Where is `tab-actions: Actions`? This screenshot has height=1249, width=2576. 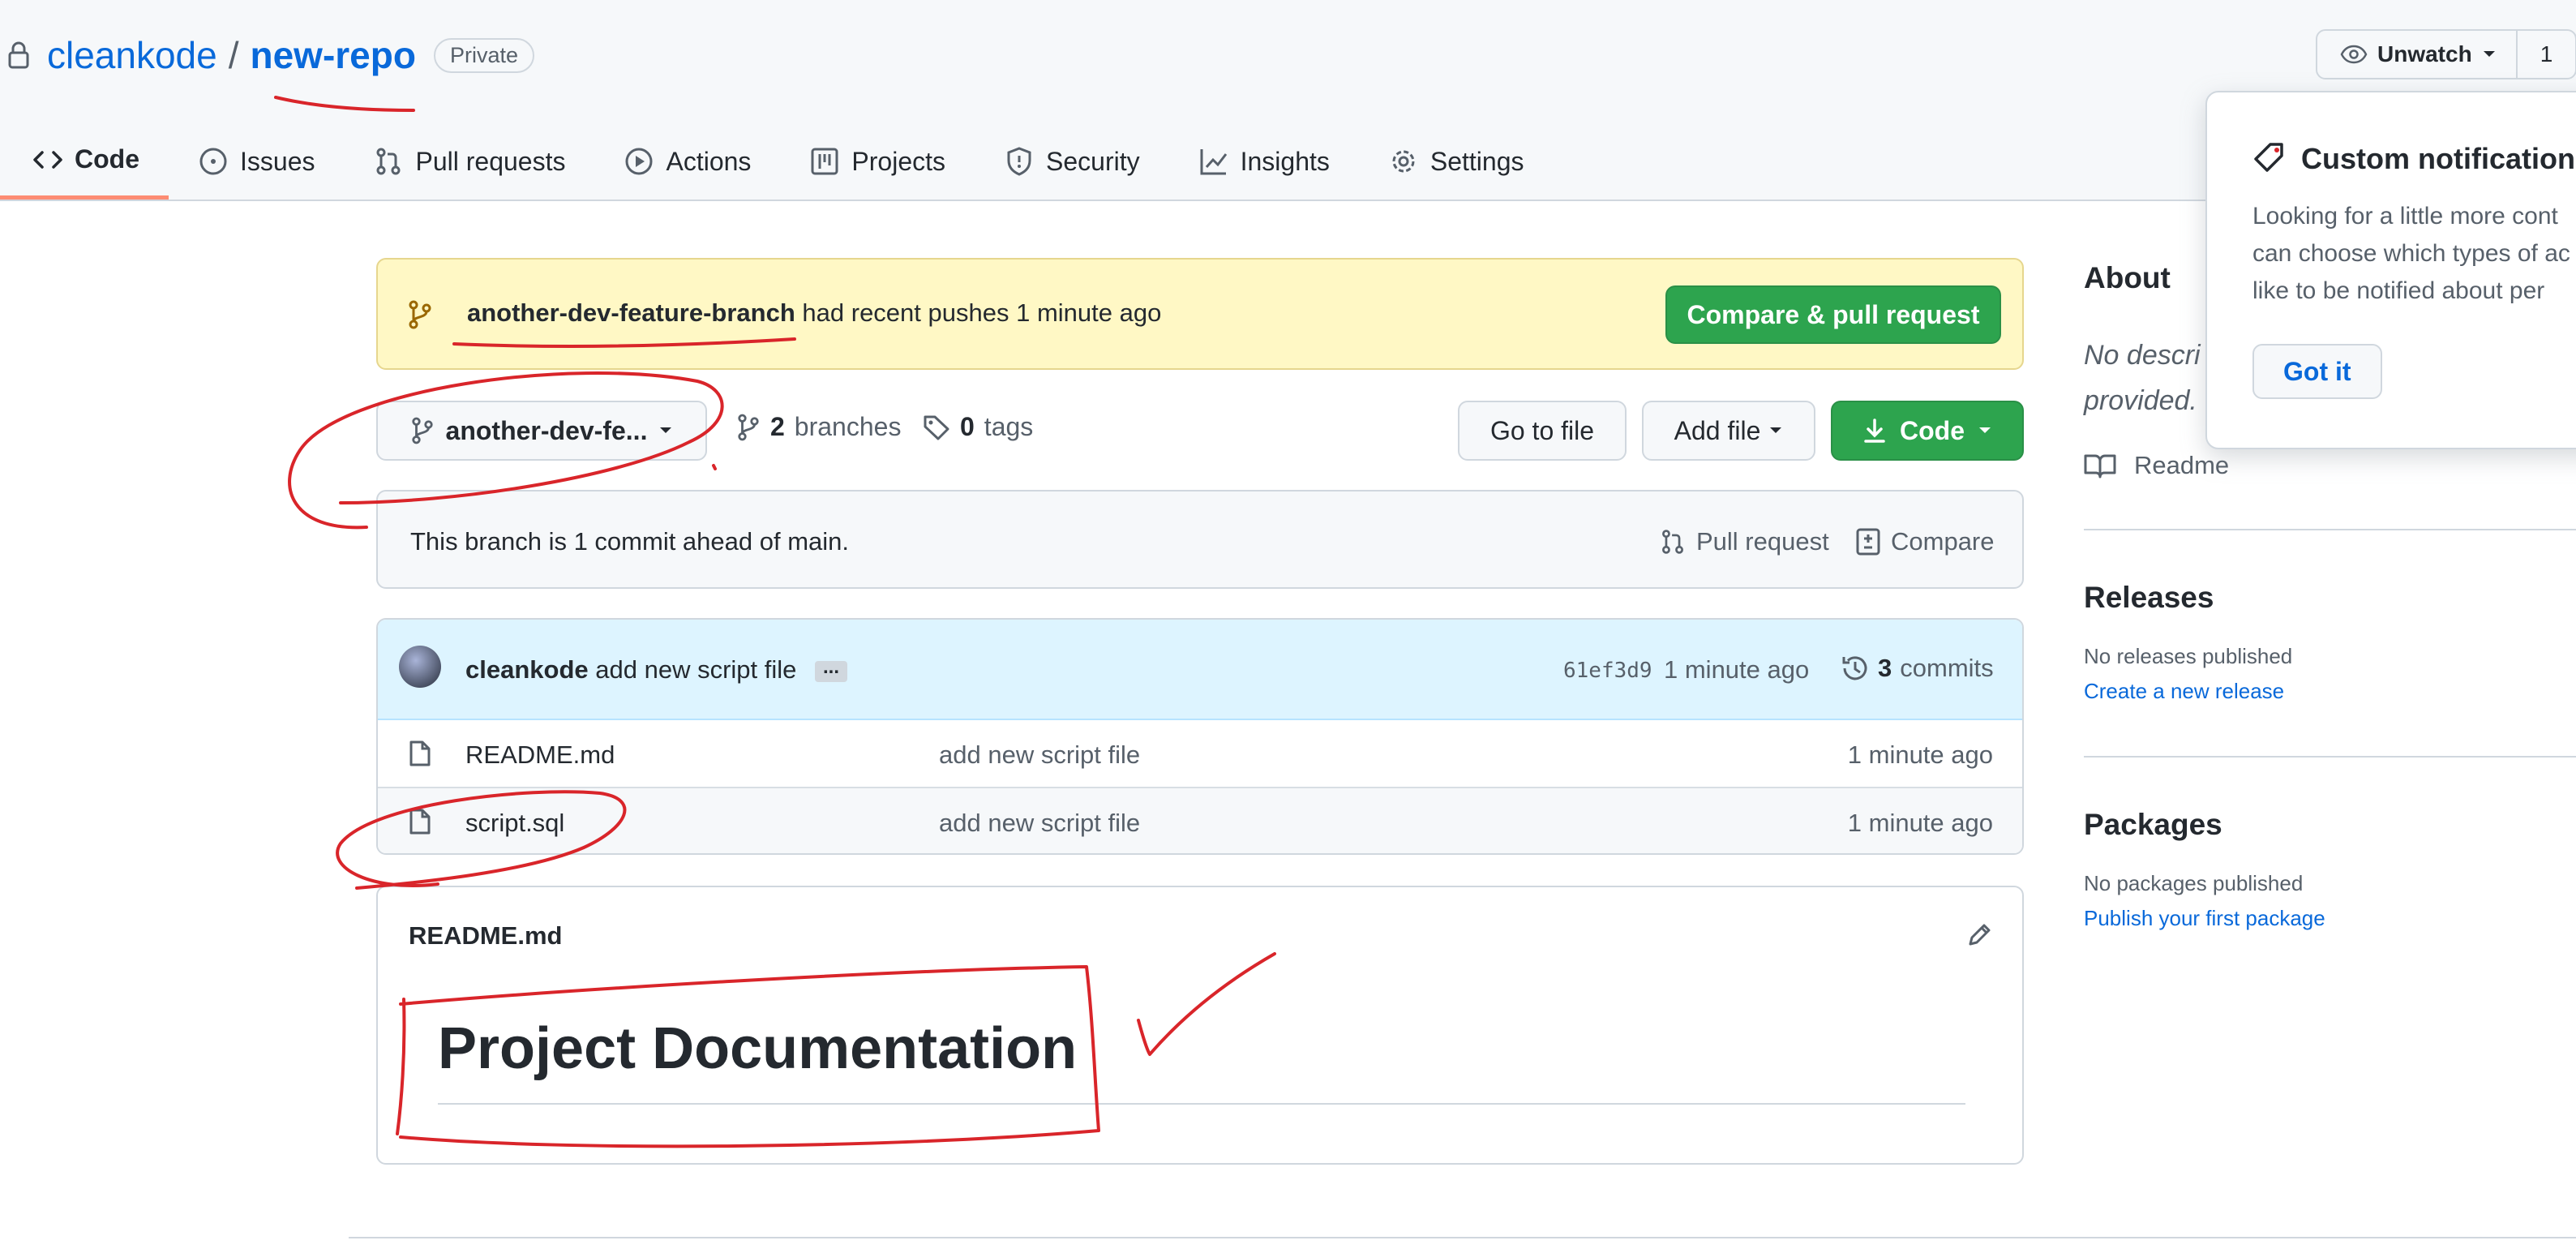 tab-actions: Actions is located at coordinates (687, 161).